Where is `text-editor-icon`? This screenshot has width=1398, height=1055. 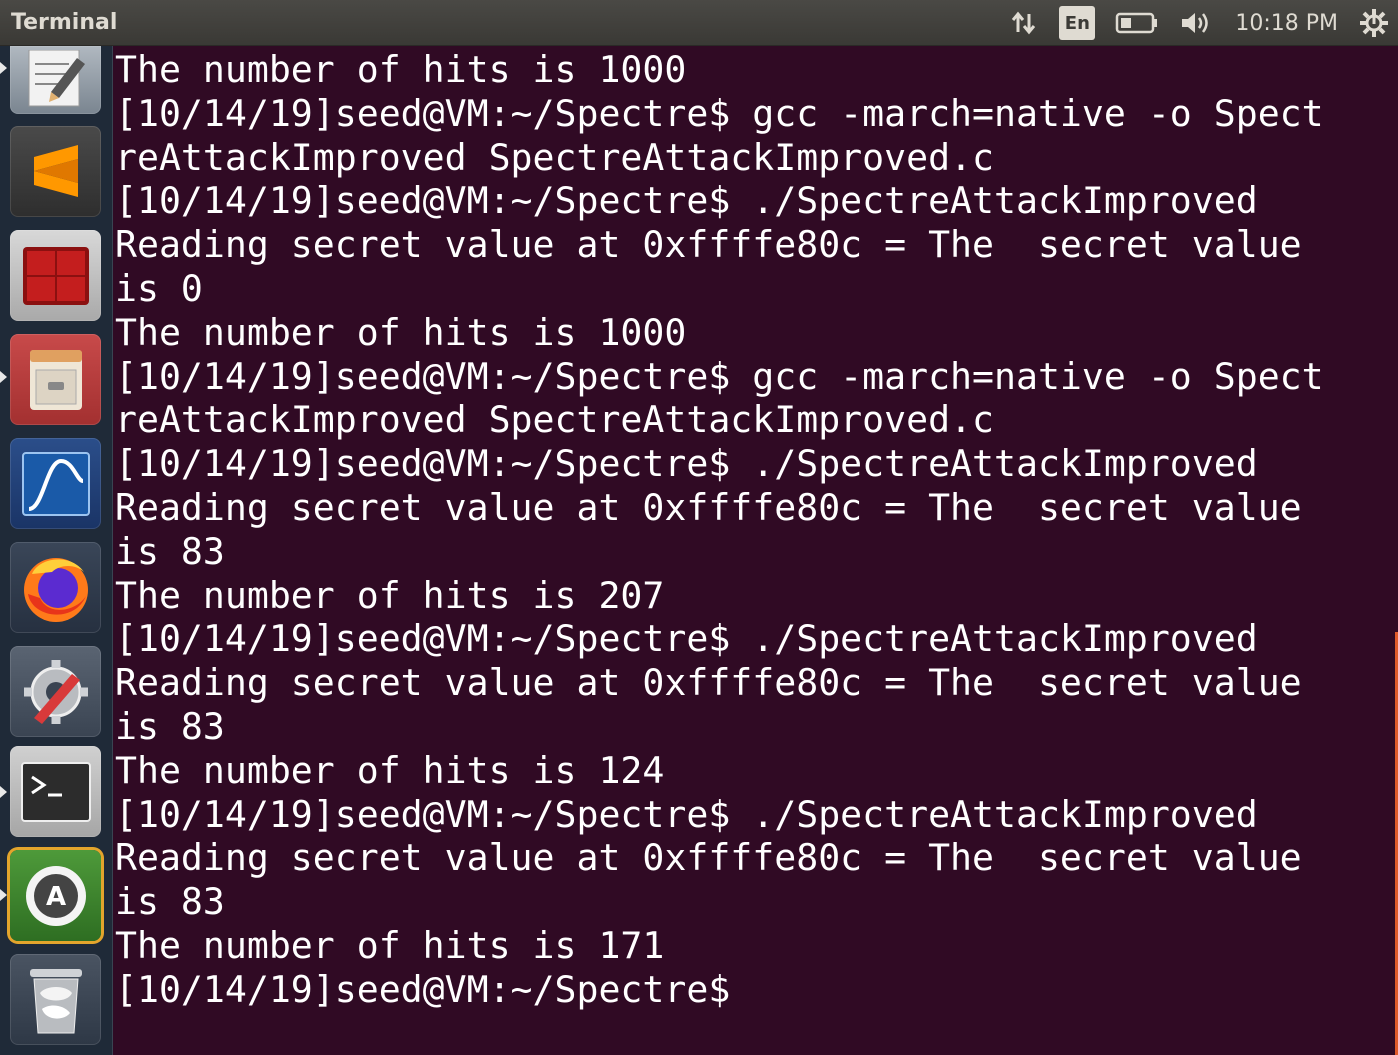 text-editor-icon is located at coordinates (56, 78).